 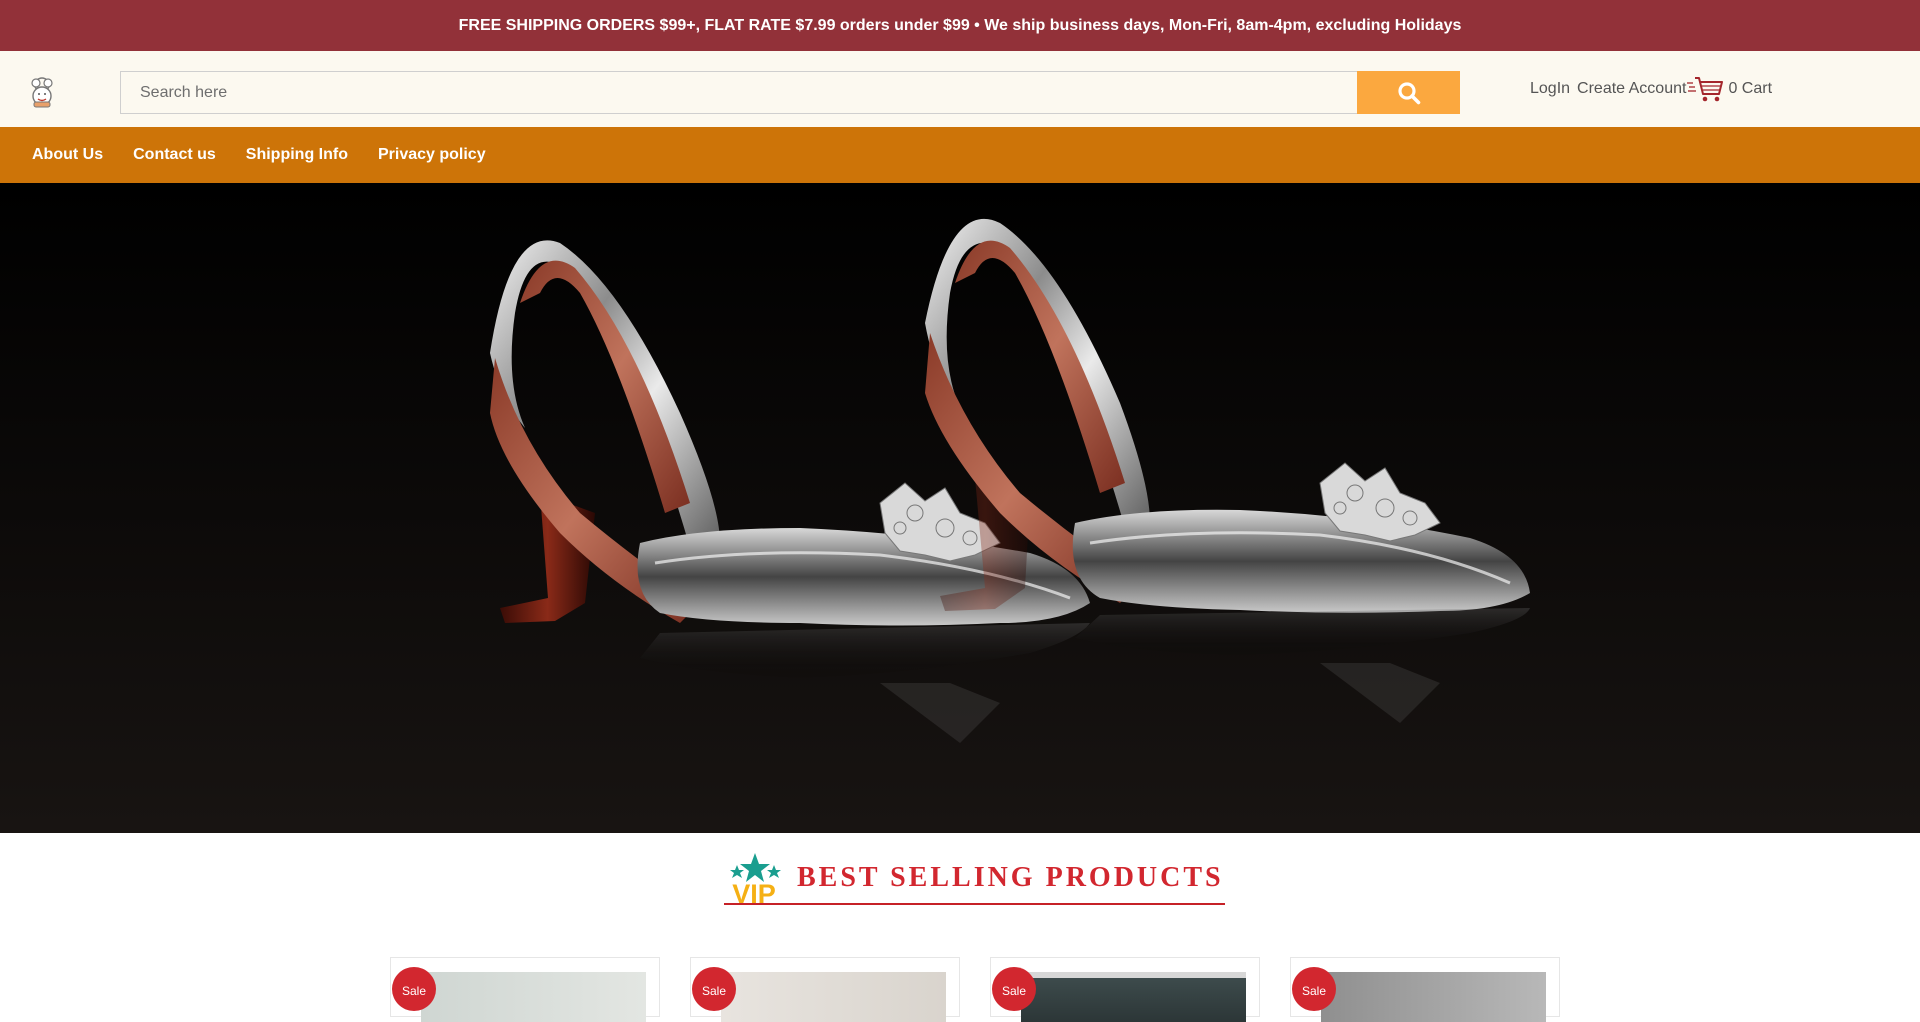 I want to click on search-bar, so click(x=790, y=92).